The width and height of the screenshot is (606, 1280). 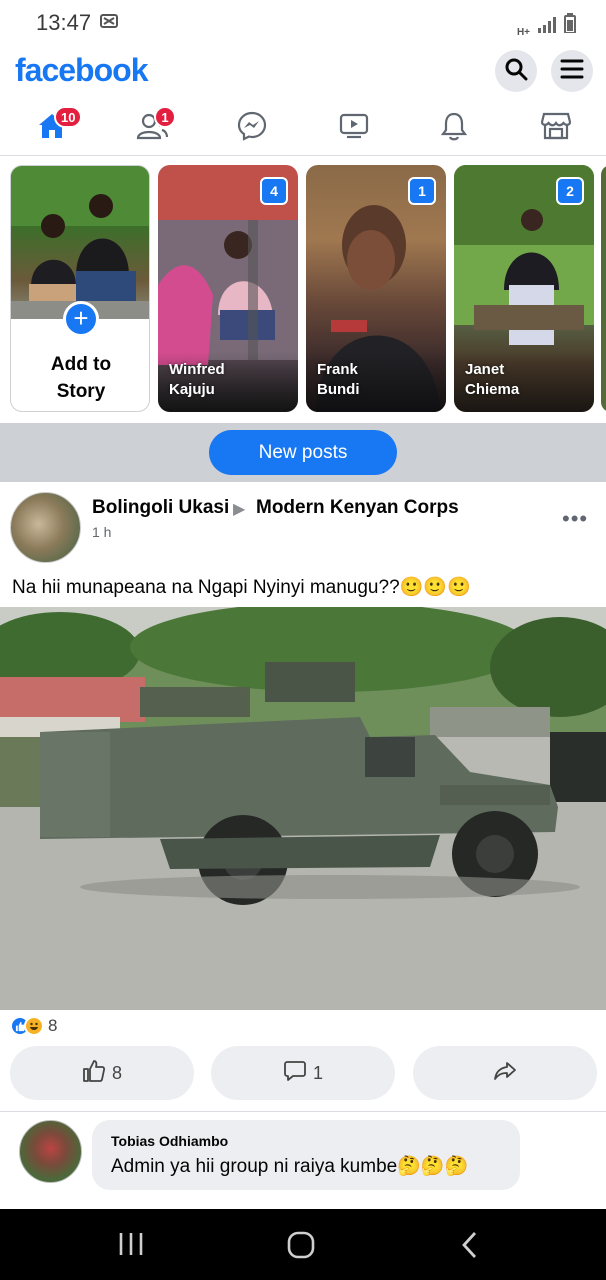 I want to click on add-story-plus-icon: +, so click(x=81, y=319).